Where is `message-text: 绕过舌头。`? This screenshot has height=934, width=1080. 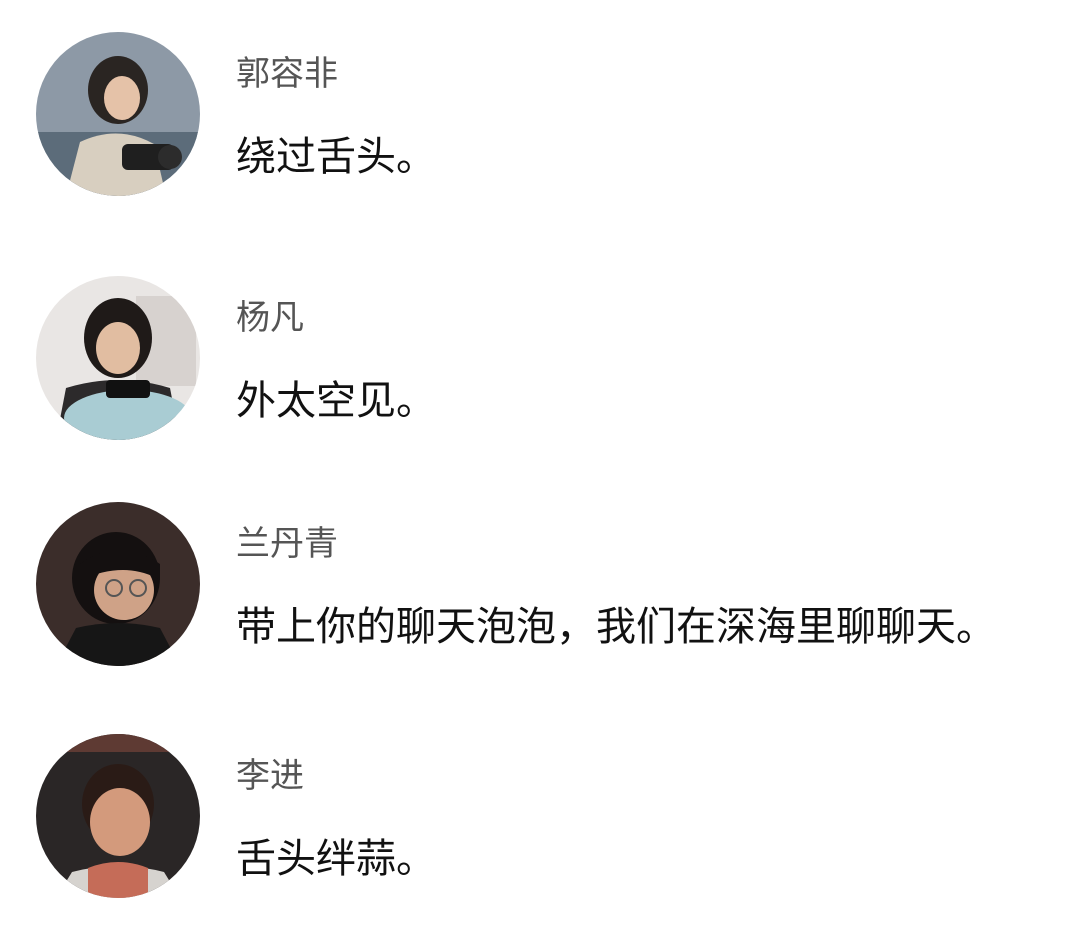
message-text: 绕过舌头。 is located at coordinates (336, 157).